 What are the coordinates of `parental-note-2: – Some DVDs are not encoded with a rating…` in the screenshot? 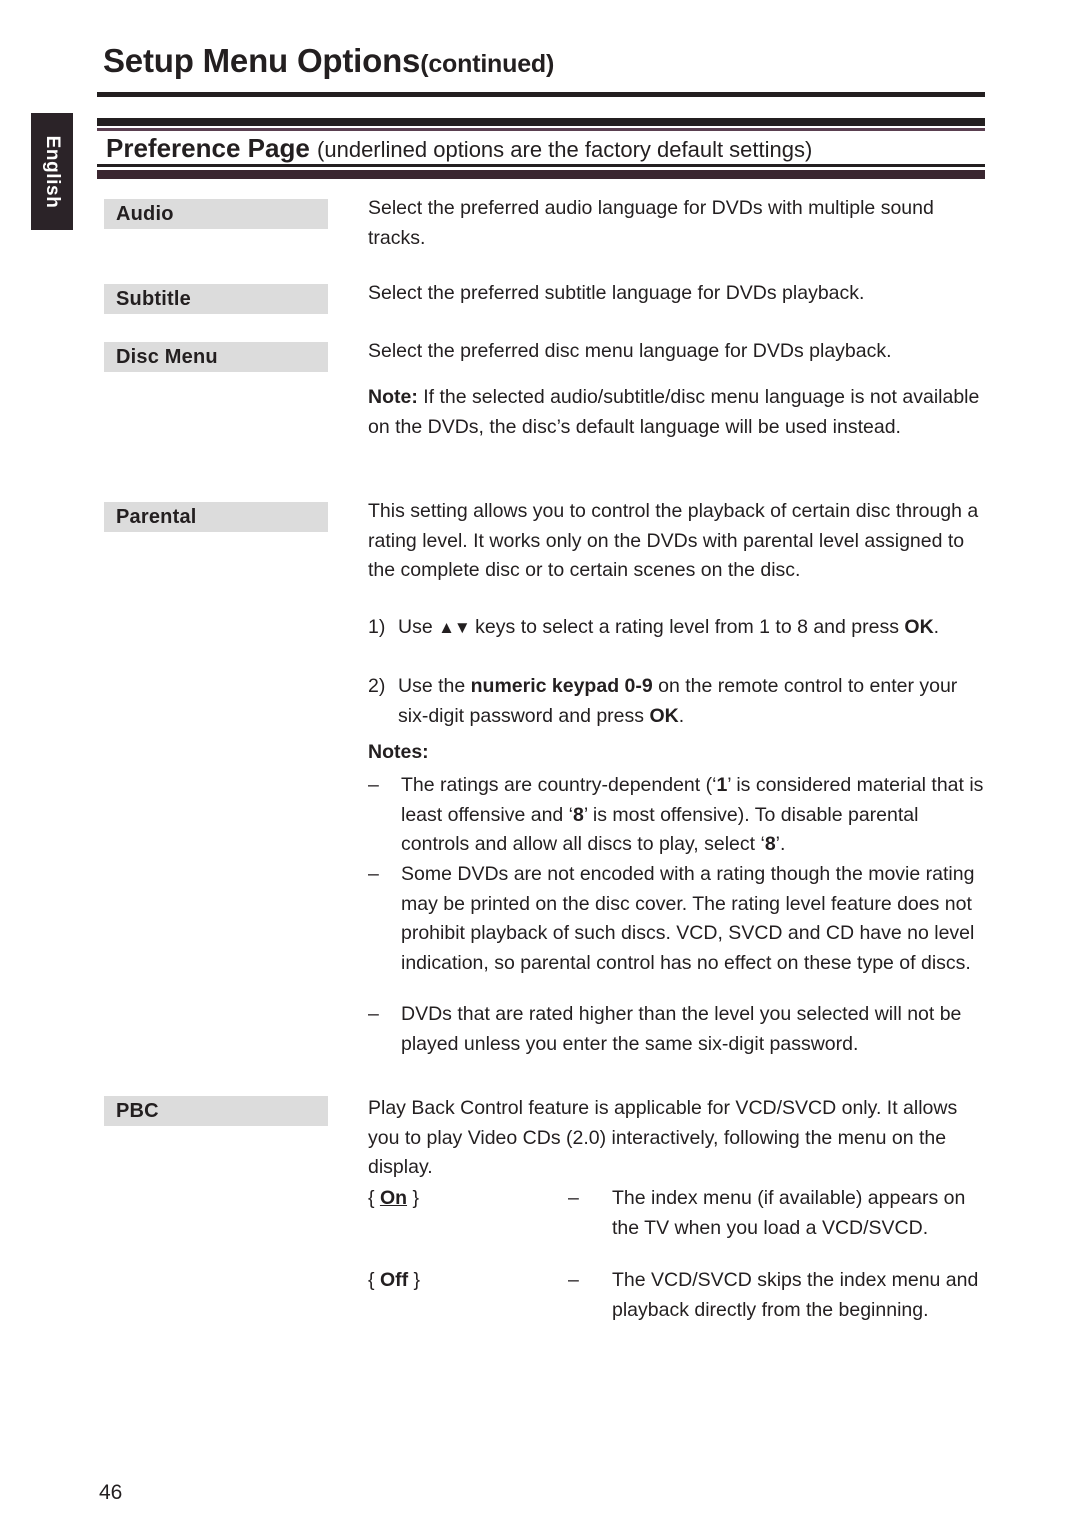 It's located at (678, 919).